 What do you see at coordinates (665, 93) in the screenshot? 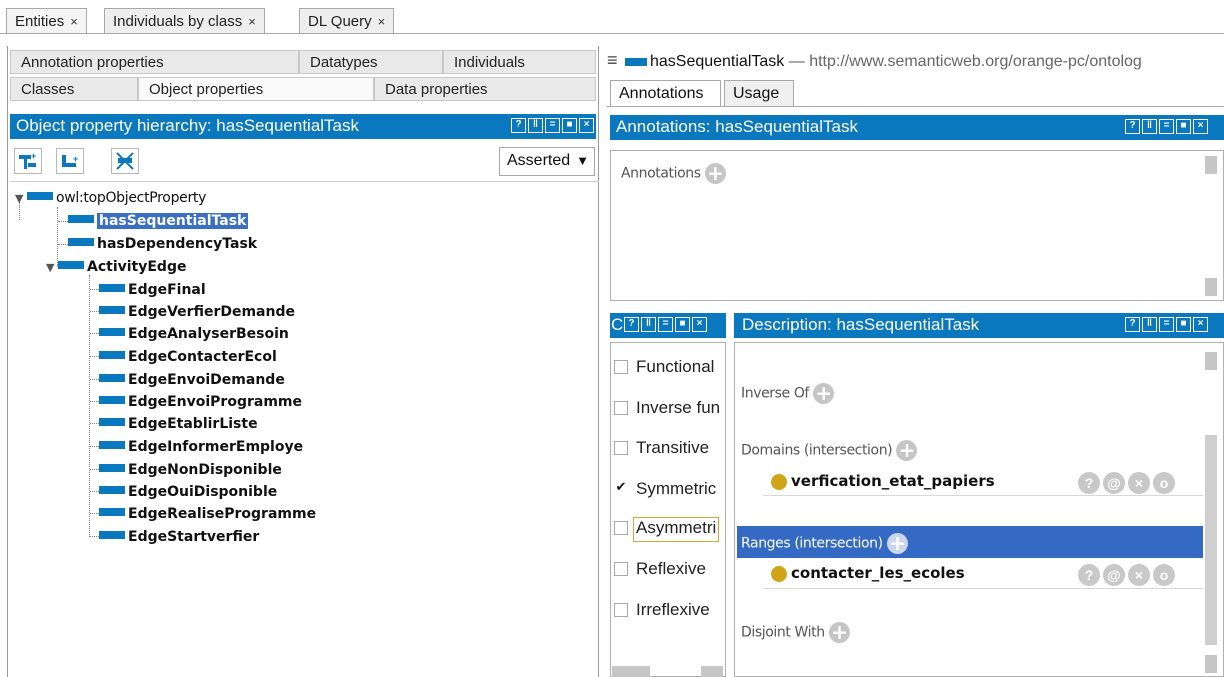
I see `tab-annotations: Annotations` at bounding box center [665, 93].